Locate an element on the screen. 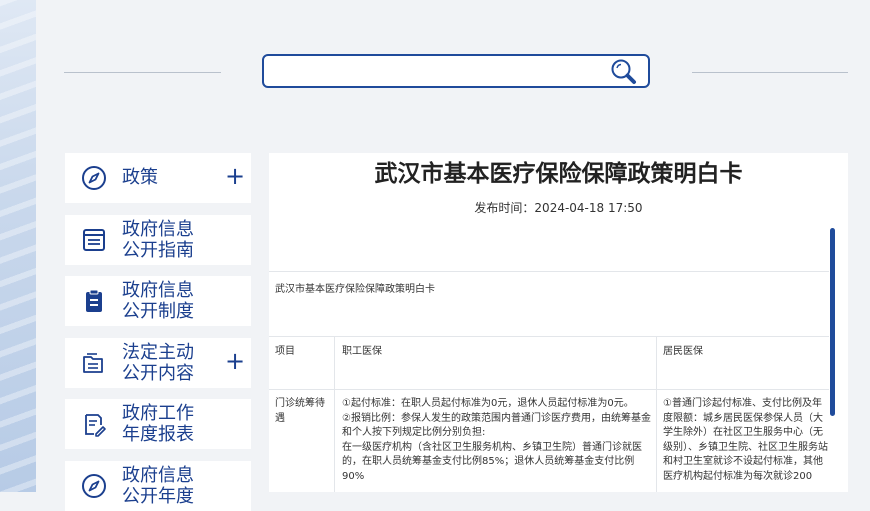 Image resolution: width=870 pixels, height=511 pixels. table-header: 居民医保 is located at coordinates (683, 351).